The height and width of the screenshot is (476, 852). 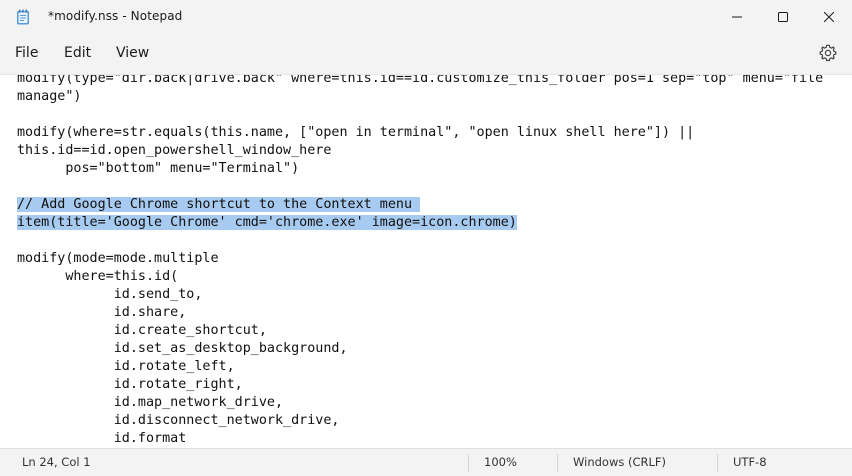 I want to click on maximize-icon, so click(x=783, y=16).